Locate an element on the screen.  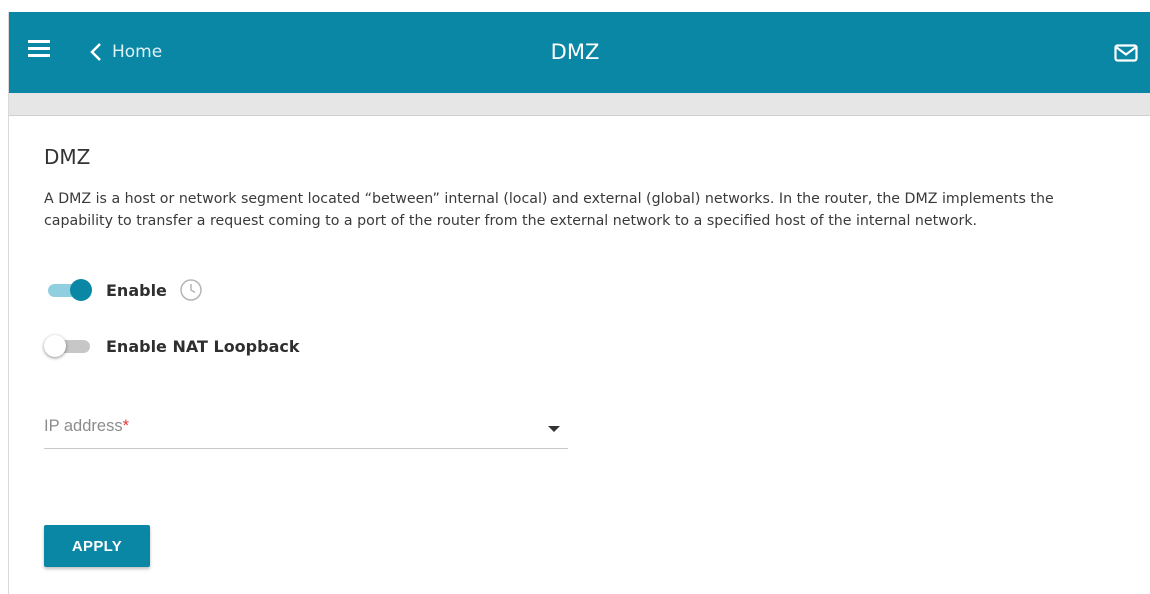
ip-address-select: IP address* is located at coordinates (306, 430).